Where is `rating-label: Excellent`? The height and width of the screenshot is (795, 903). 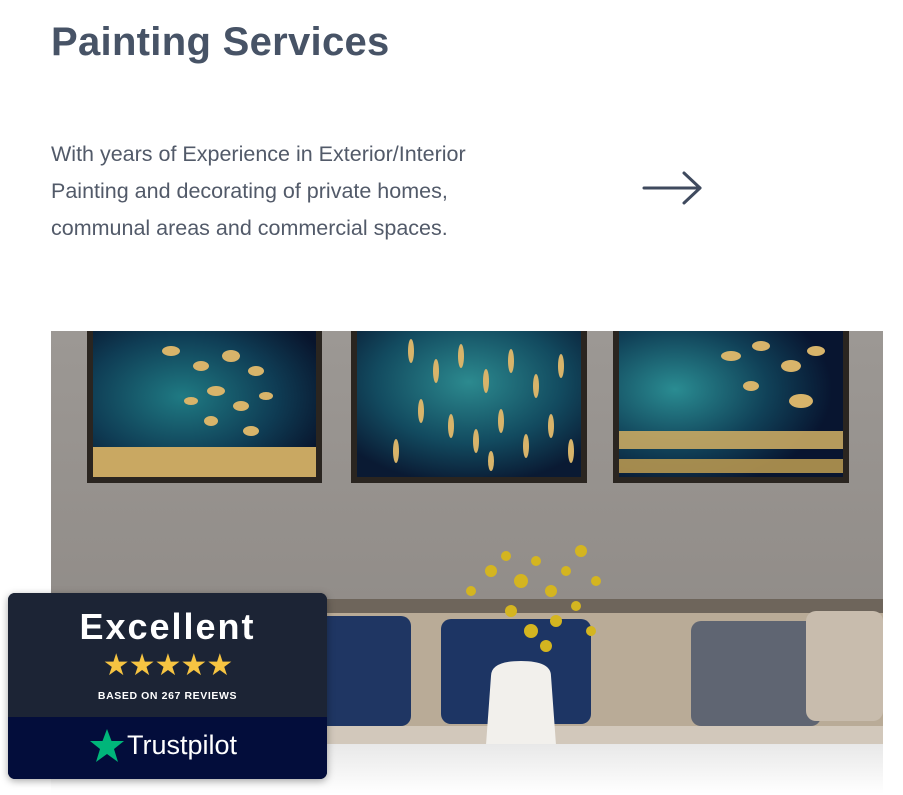
rating-label: Excellent is located at coordinates (167, 626).